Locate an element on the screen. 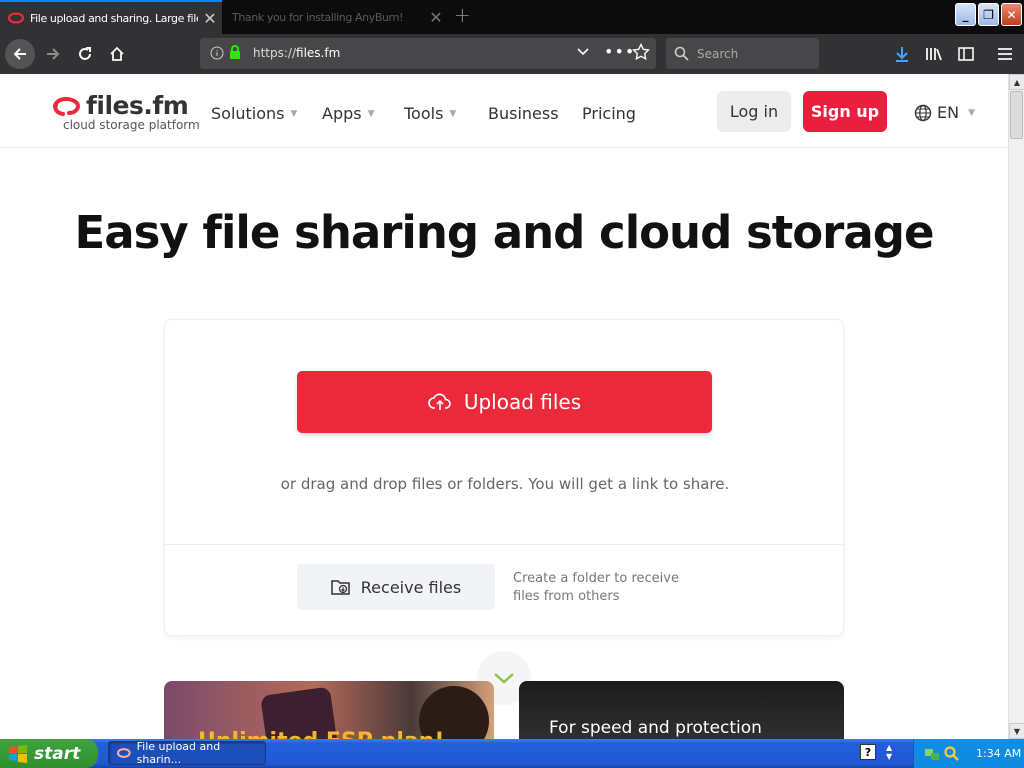 Image resolution: width=1024 pixels, height=768 pixels. tab-anyburn: Thank you for installing AnyBurn! ✕ is located at coordinates (336, 17).